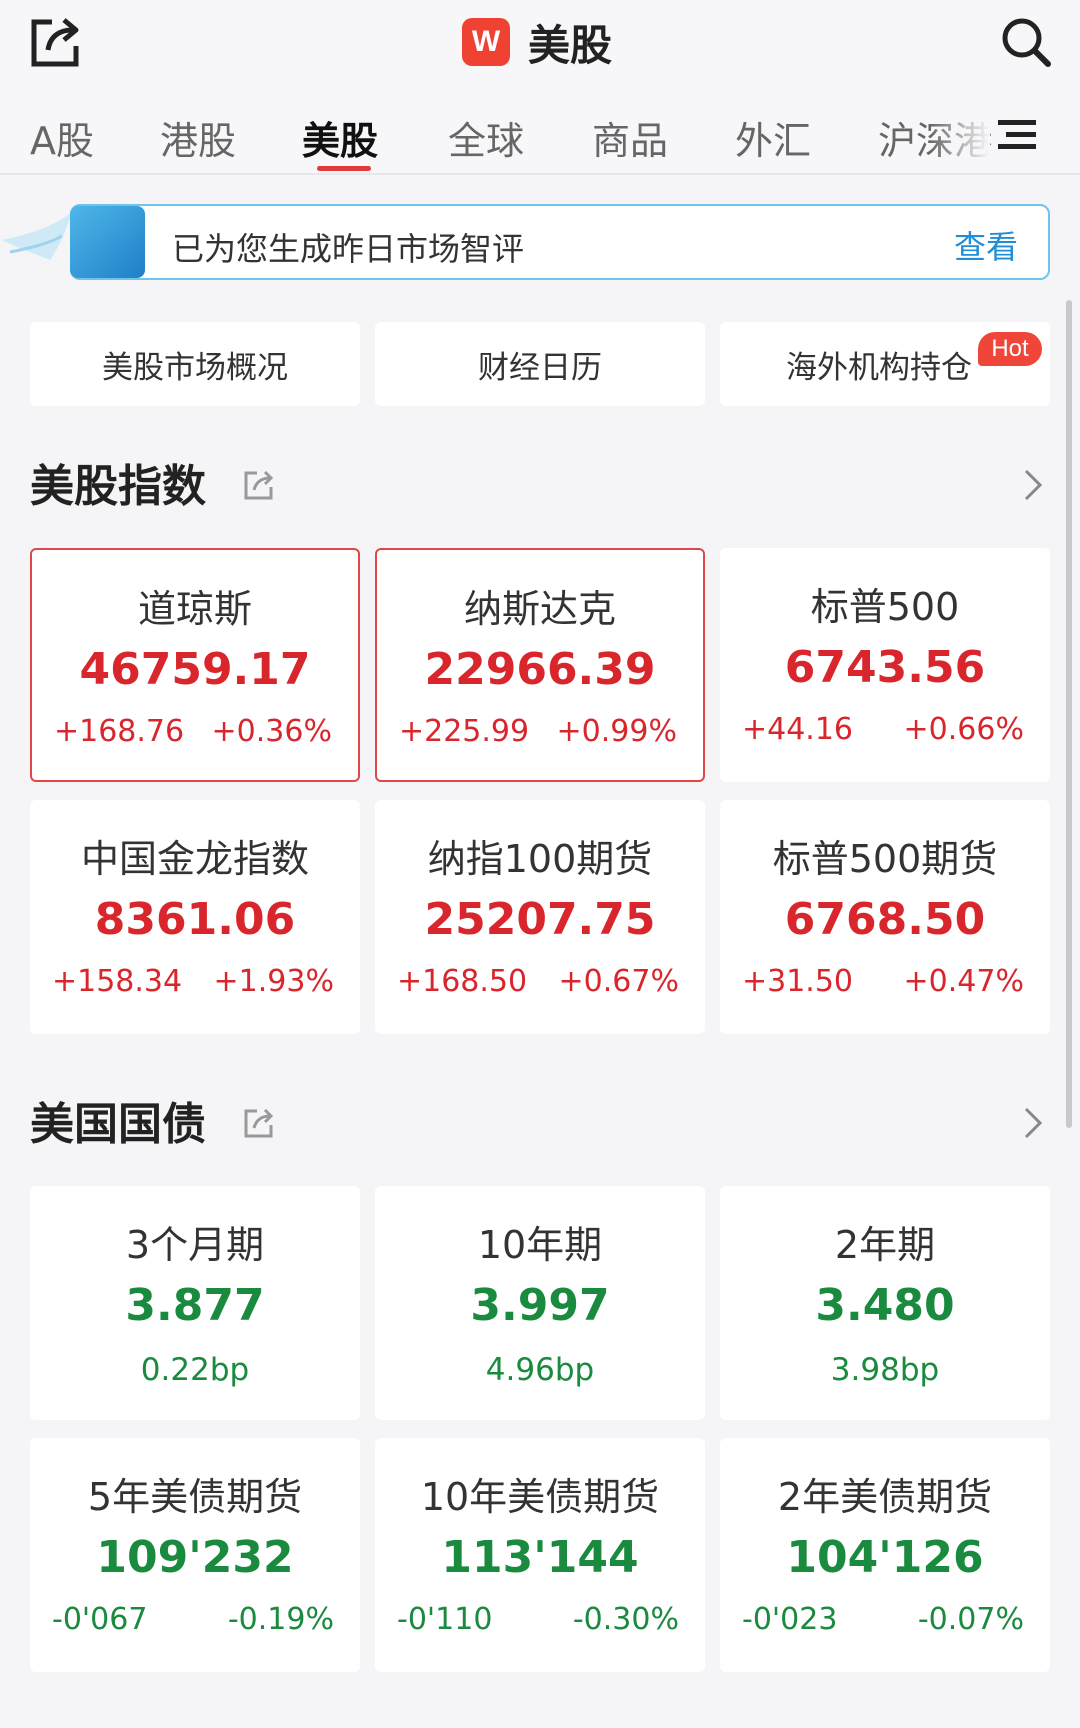 This screenshot has width=1080, height=1728. I want to click on index-name: 纳斯达克, so click(539, 609).